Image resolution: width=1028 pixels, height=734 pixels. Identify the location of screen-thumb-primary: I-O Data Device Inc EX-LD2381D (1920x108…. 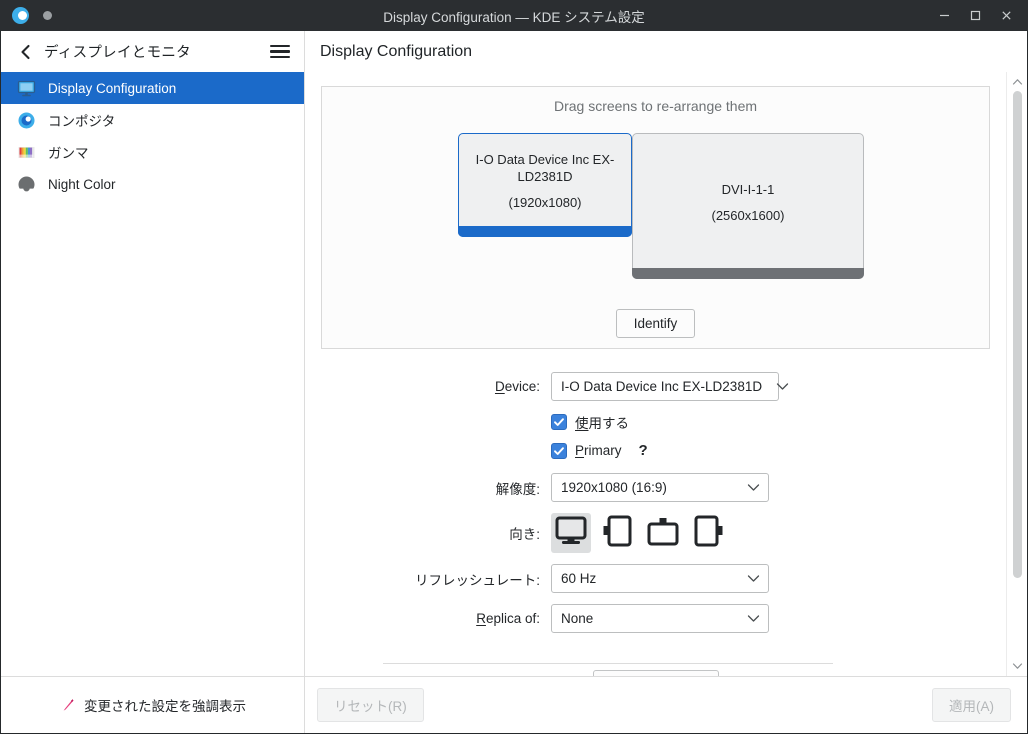
(545, 185).